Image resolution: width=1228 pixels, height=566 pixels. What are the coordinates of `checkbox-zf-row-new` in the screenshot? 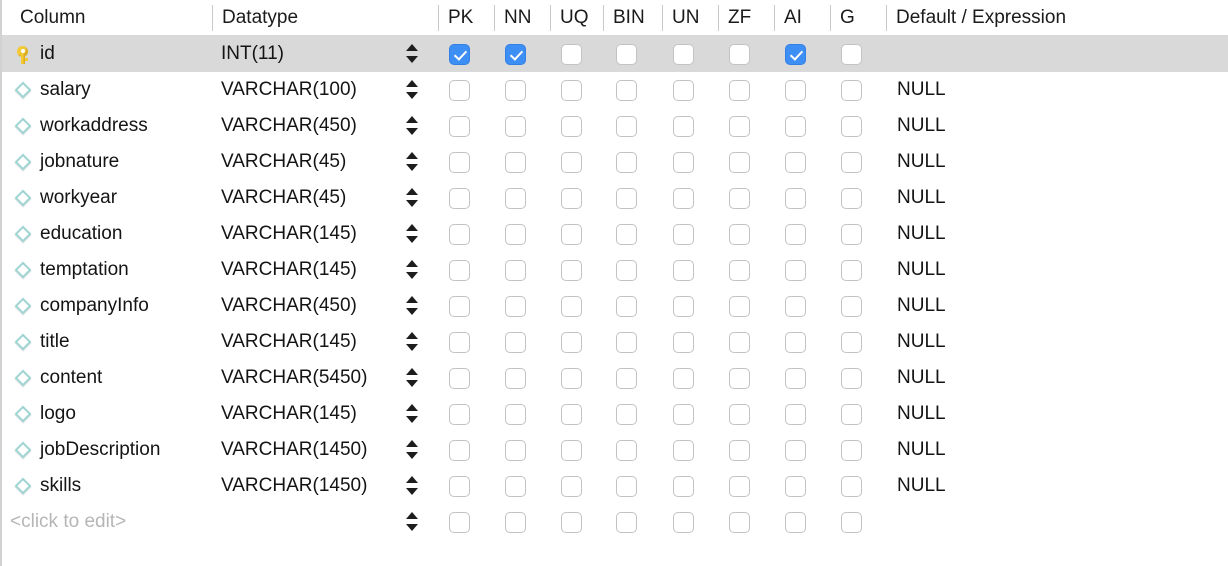 It's located at (739, 522).